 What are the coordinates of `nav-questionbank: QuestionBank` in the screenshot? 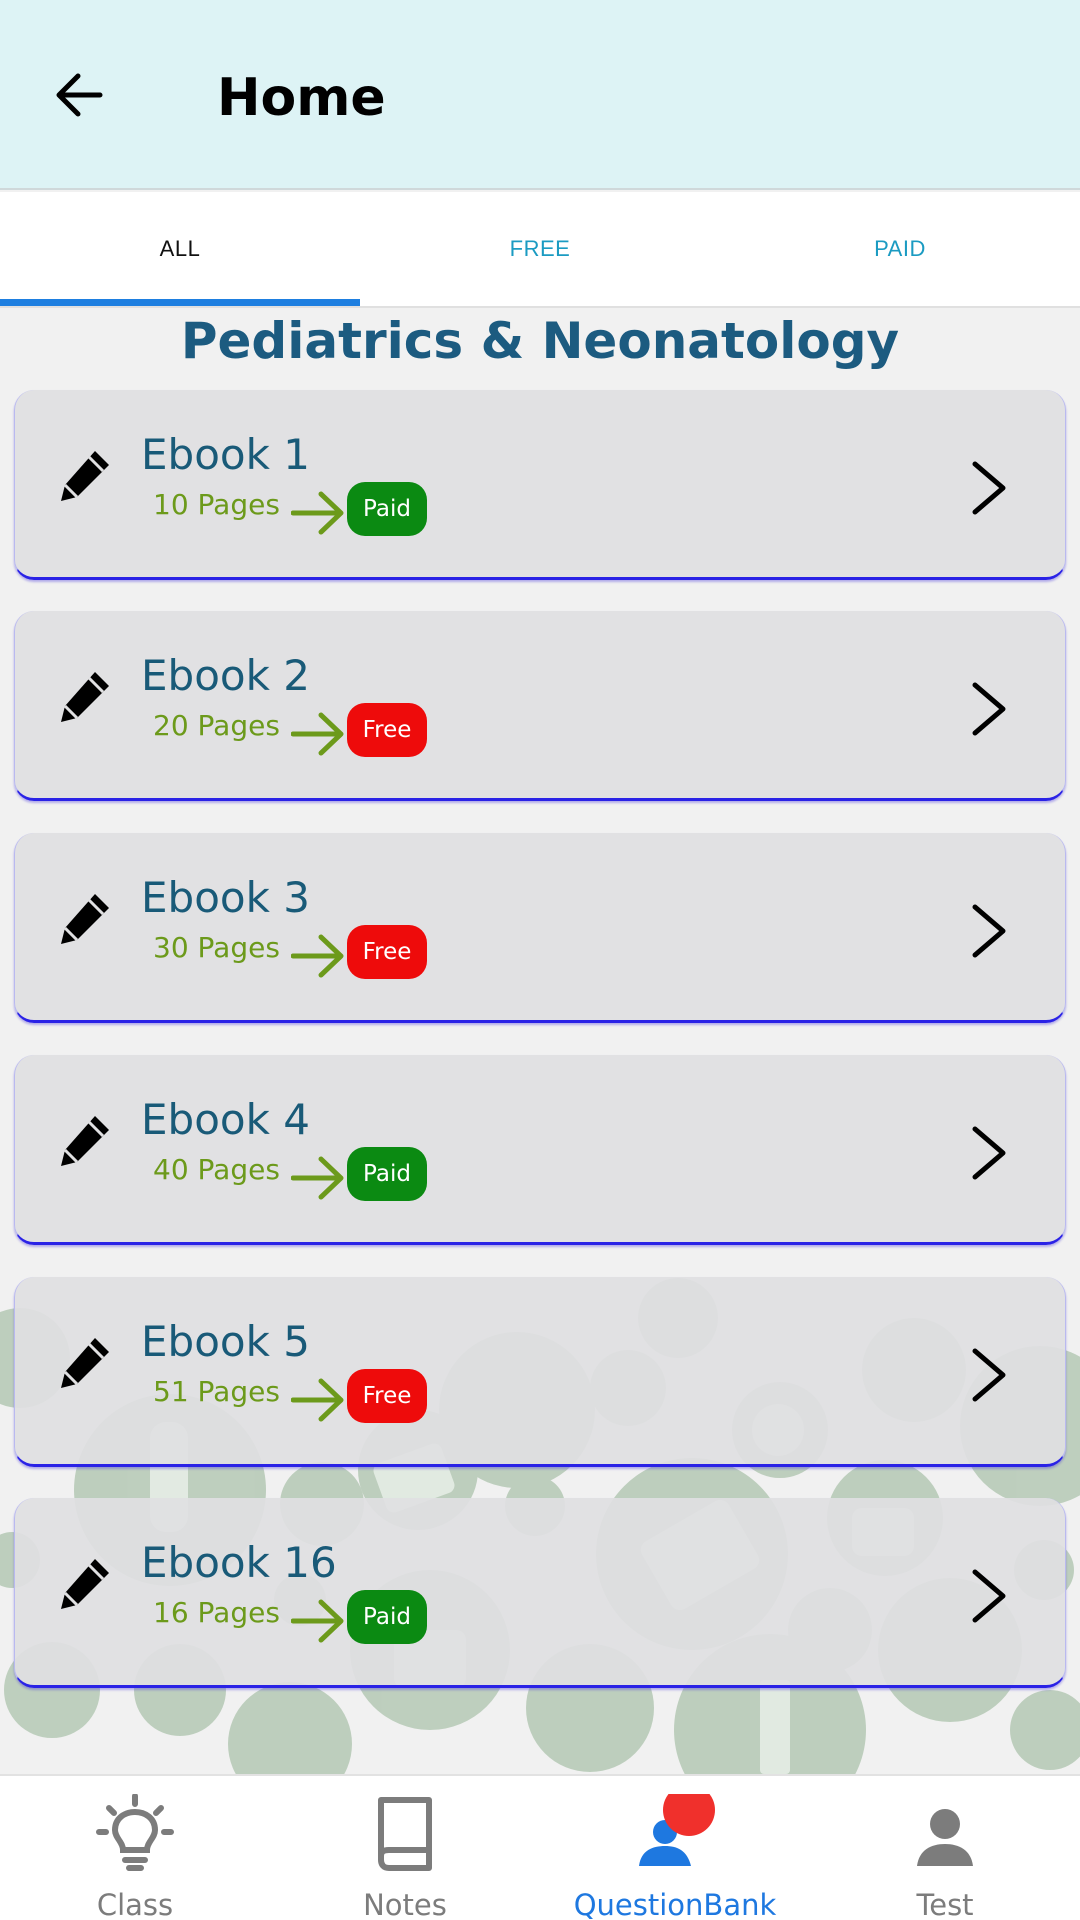 It's located at (675, 1848).